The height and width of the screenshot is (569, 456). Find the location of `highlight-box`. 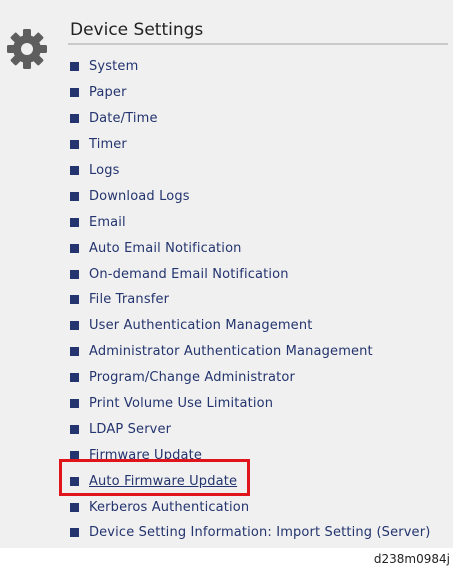

highlight-box is located at coordinates (154, 477).